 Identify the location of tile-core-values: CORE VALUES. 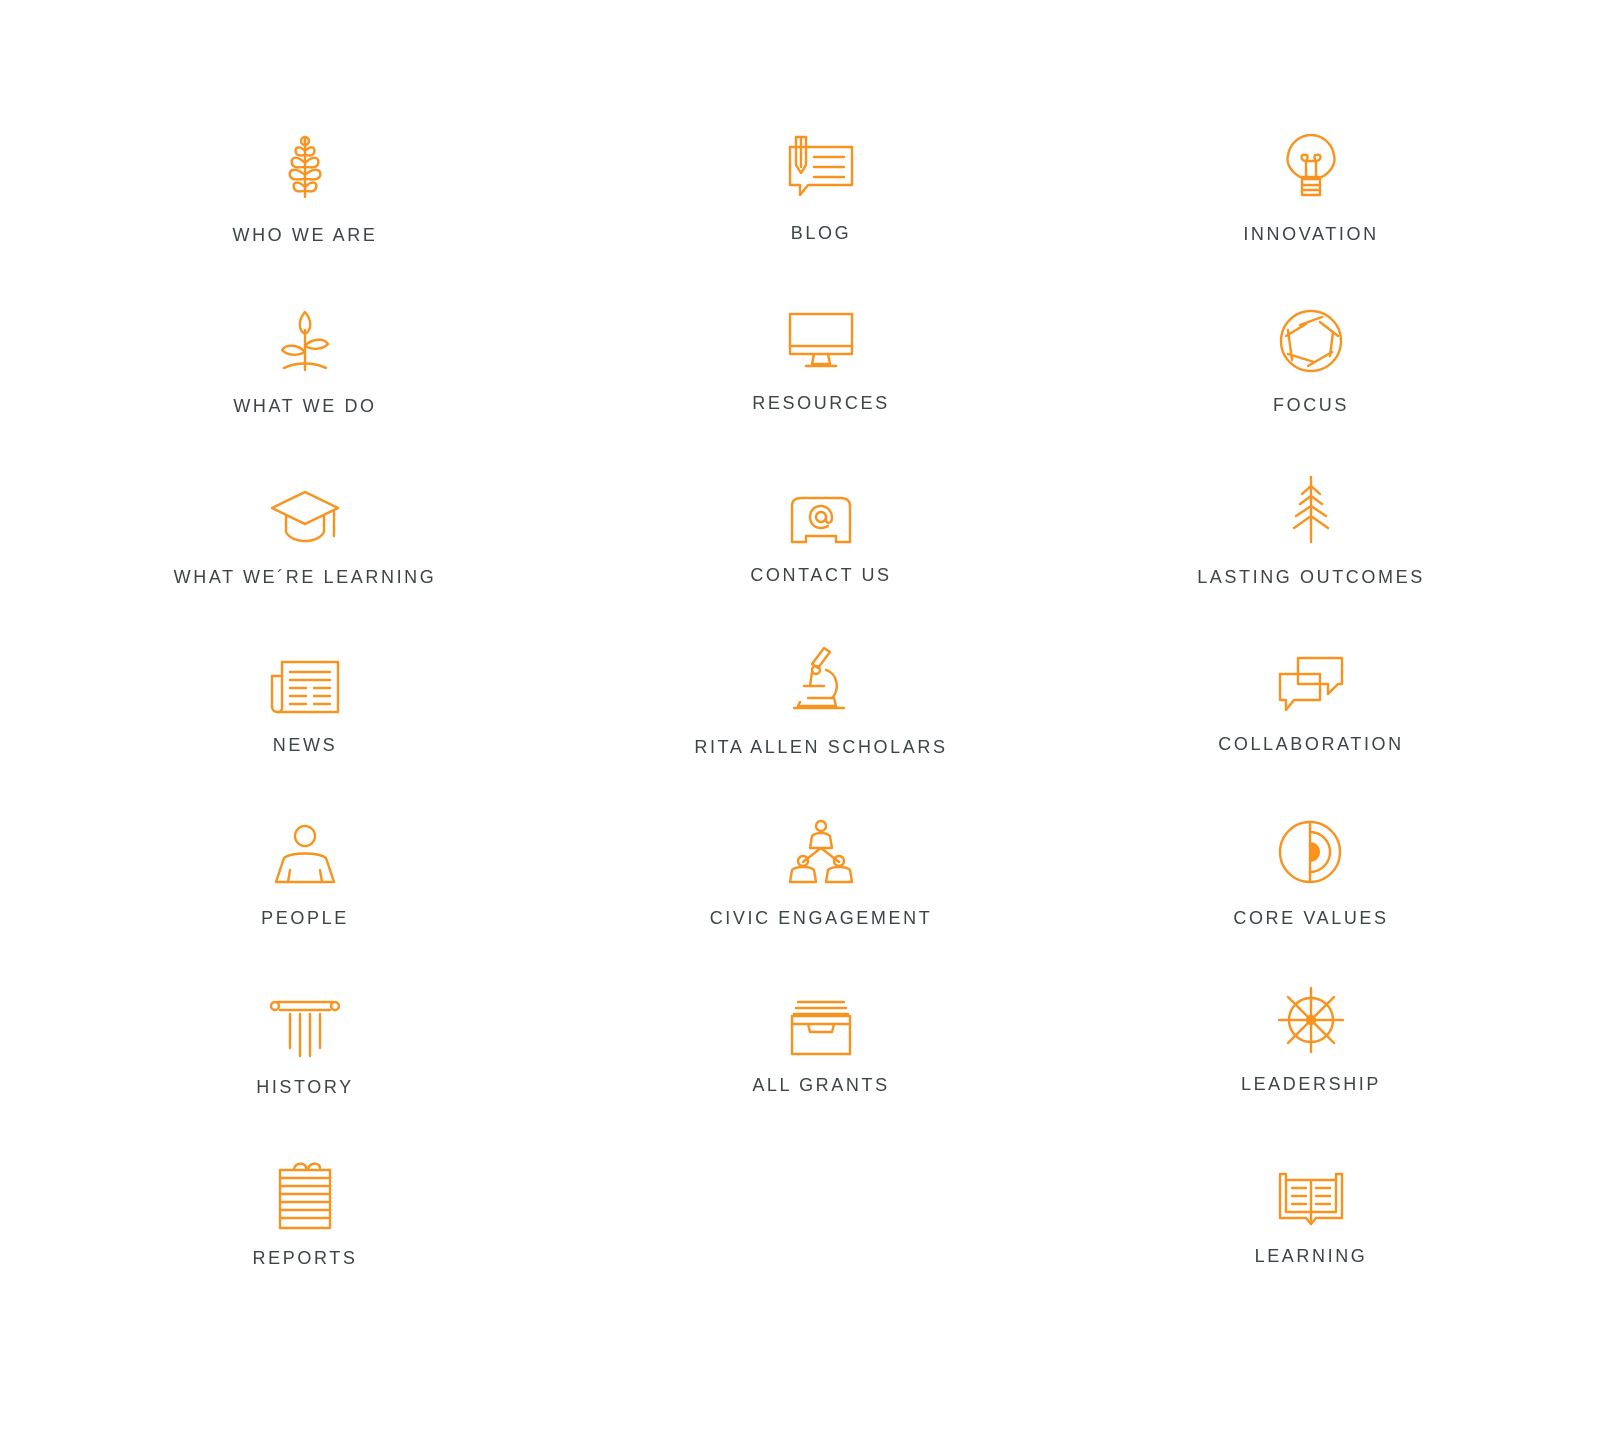
(1311, 890).